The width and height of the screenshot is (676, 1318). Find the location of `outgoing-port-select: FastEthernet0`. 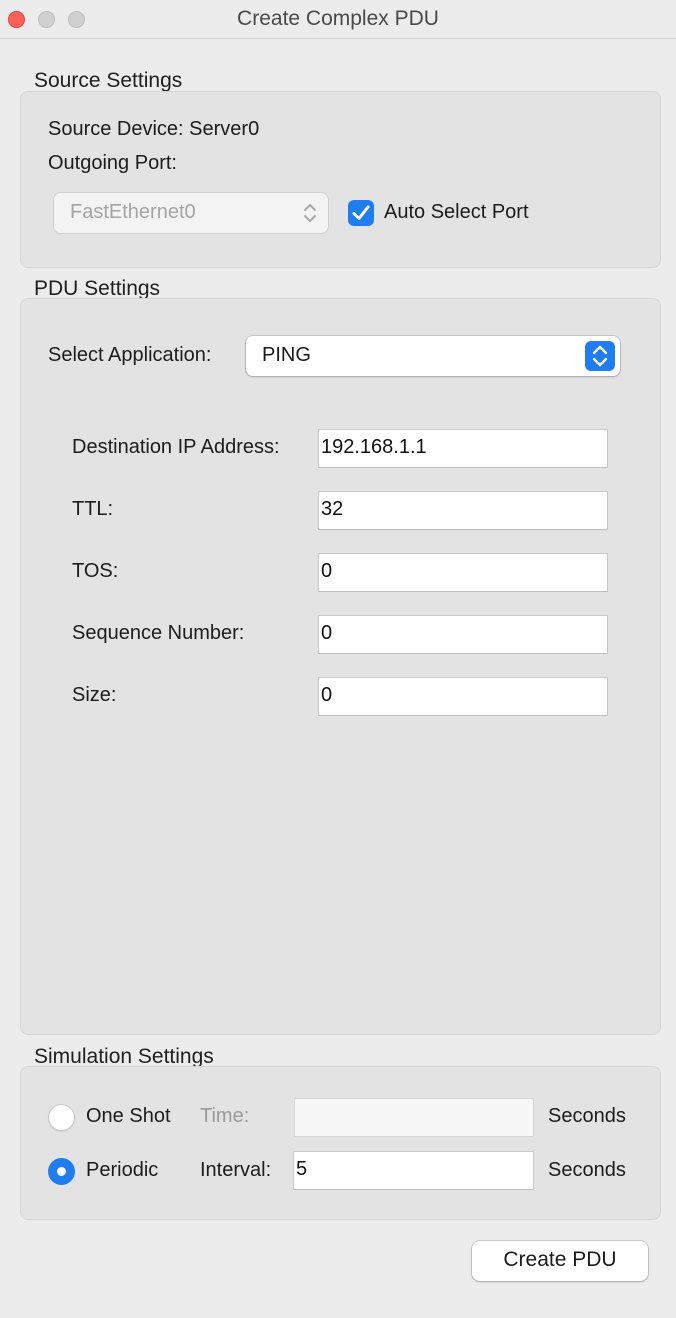

outgoing-port-select: FastEthernet0 is located at coordinates (191, 213).